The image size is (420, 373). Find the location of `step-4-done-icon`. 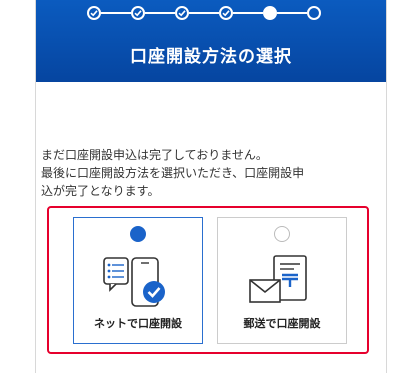

step-4-done-icon is located at coordinates (226, 13).